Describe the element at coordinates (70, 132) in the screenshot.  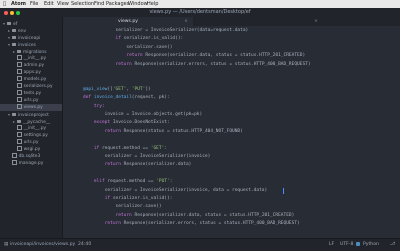
I see `line-number-gutter` at that location.